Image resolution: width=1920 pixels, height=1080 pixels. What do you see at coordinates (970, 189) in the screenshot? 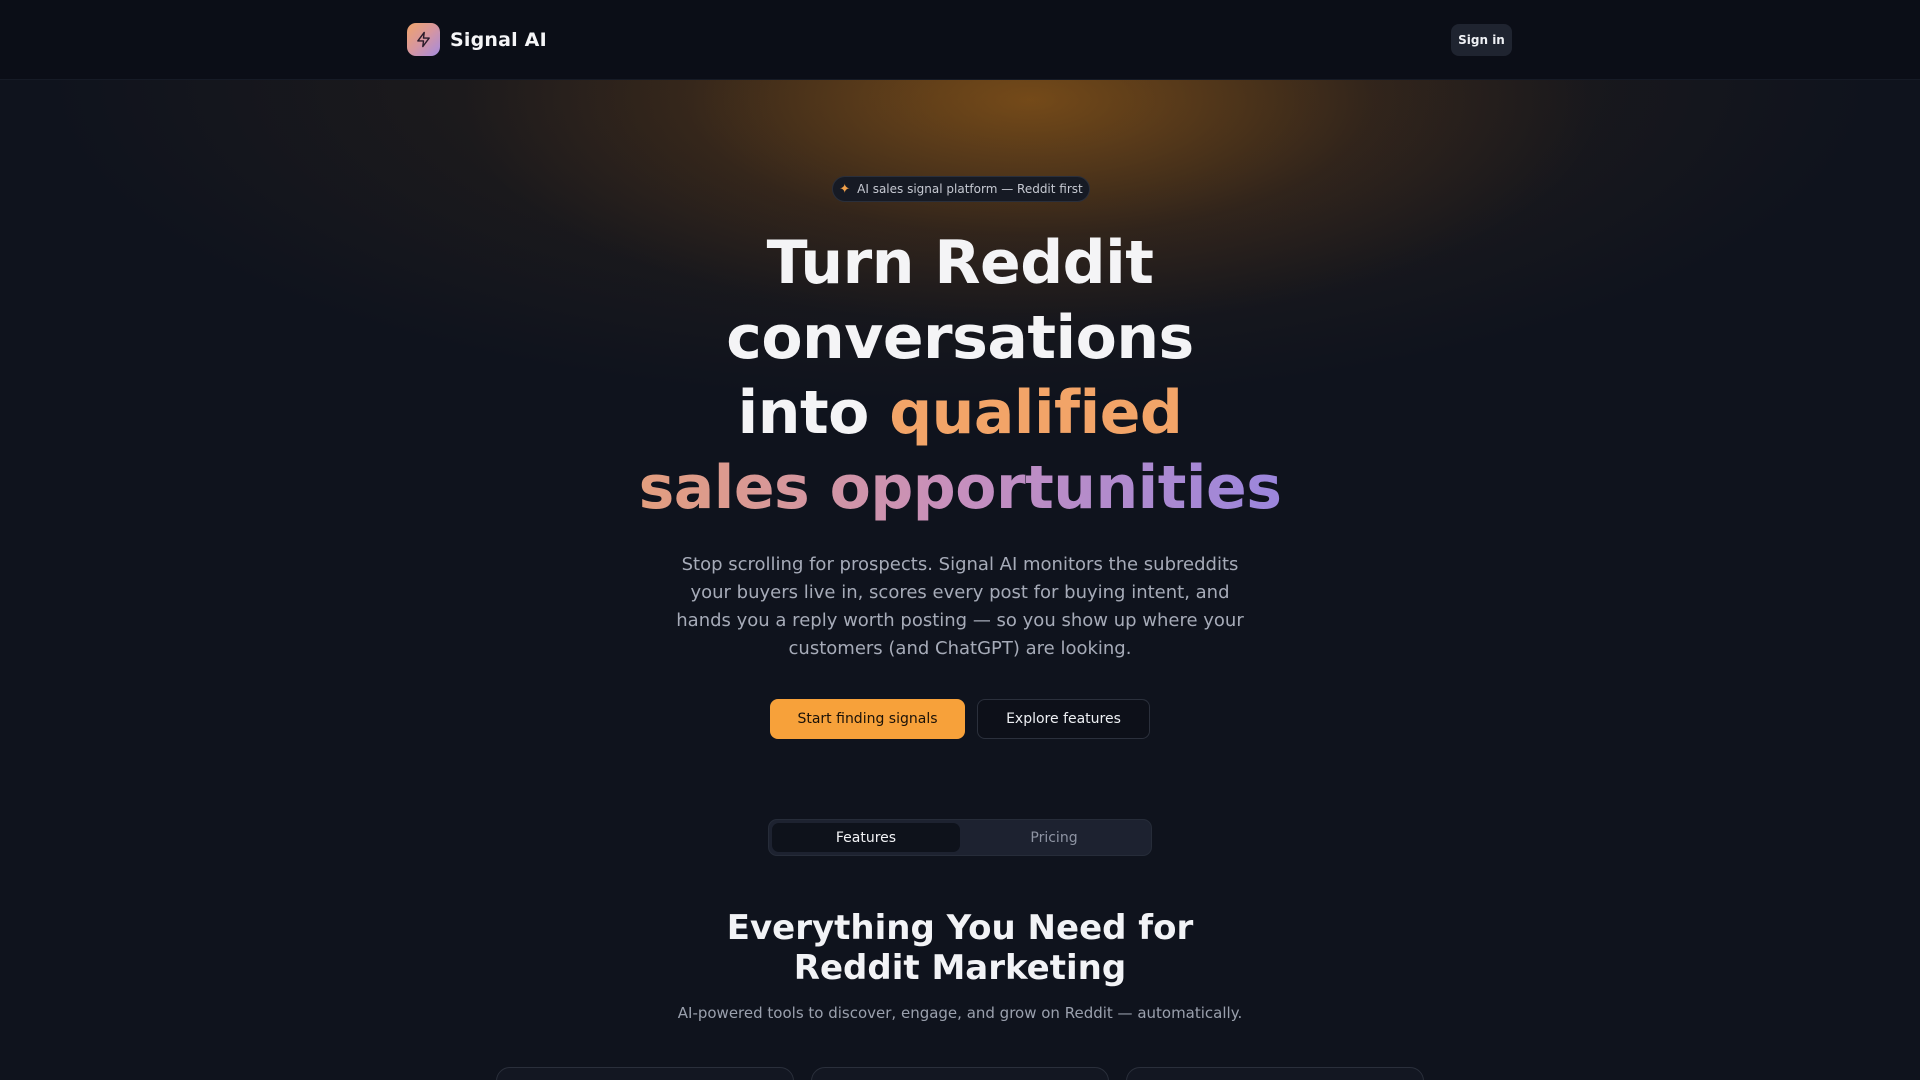
I see `hero-badge-text: AI sales signal platform — Reddit first` at bounding box center [970, 189].